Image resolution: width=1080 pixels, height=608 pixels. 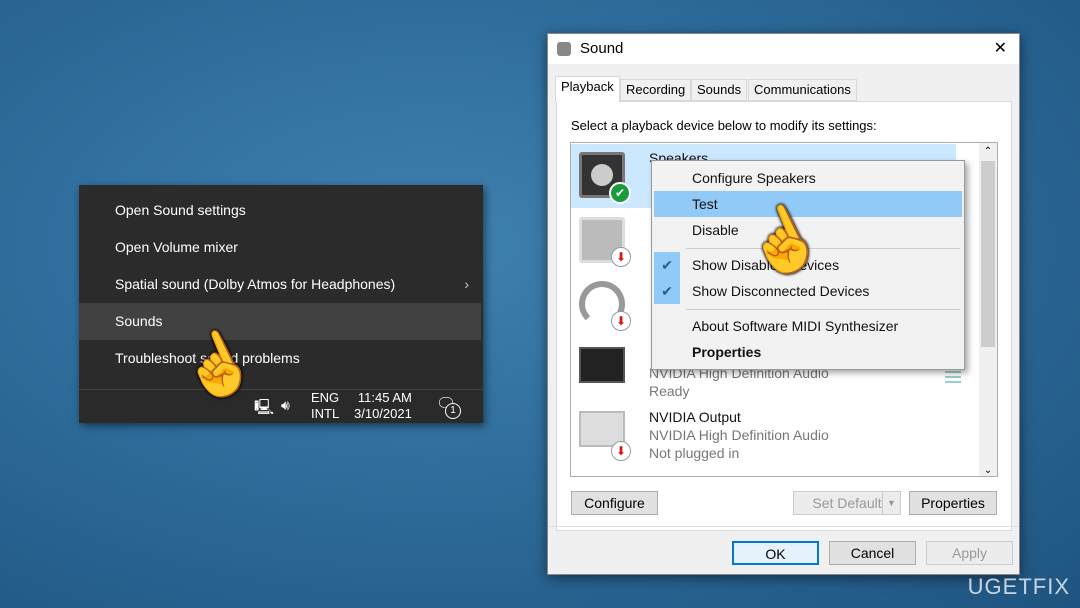 What do you see at coordinates (988, 254) in the screenshot?
I see `scroll-thumb` at bounding box center [988, 254].